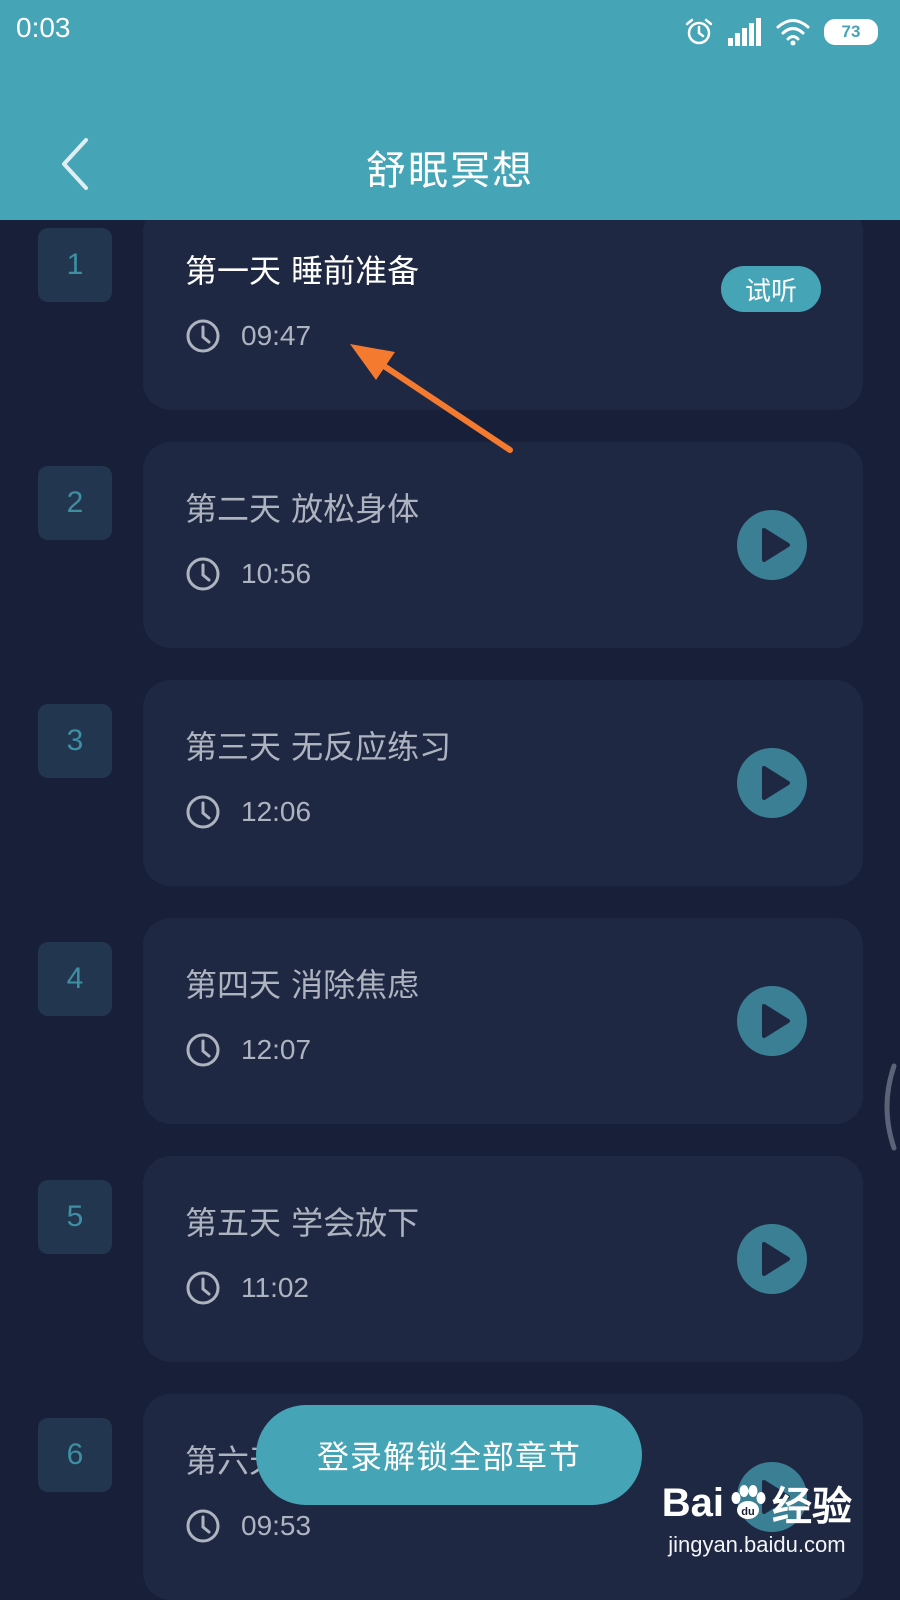 This screenshot has height=1600, width=900. What do you see at coordinates (302, 509) in the screenshot?
I see `lesson-title: 第二天 放松身体` at bounding box center [302, 509].